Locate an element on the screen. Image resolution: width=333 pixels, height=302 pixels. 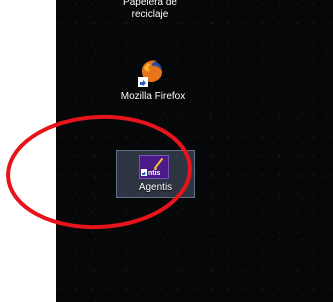
agentis-desktop-icon: ntis Agentis is located at coordinates (155, 174).